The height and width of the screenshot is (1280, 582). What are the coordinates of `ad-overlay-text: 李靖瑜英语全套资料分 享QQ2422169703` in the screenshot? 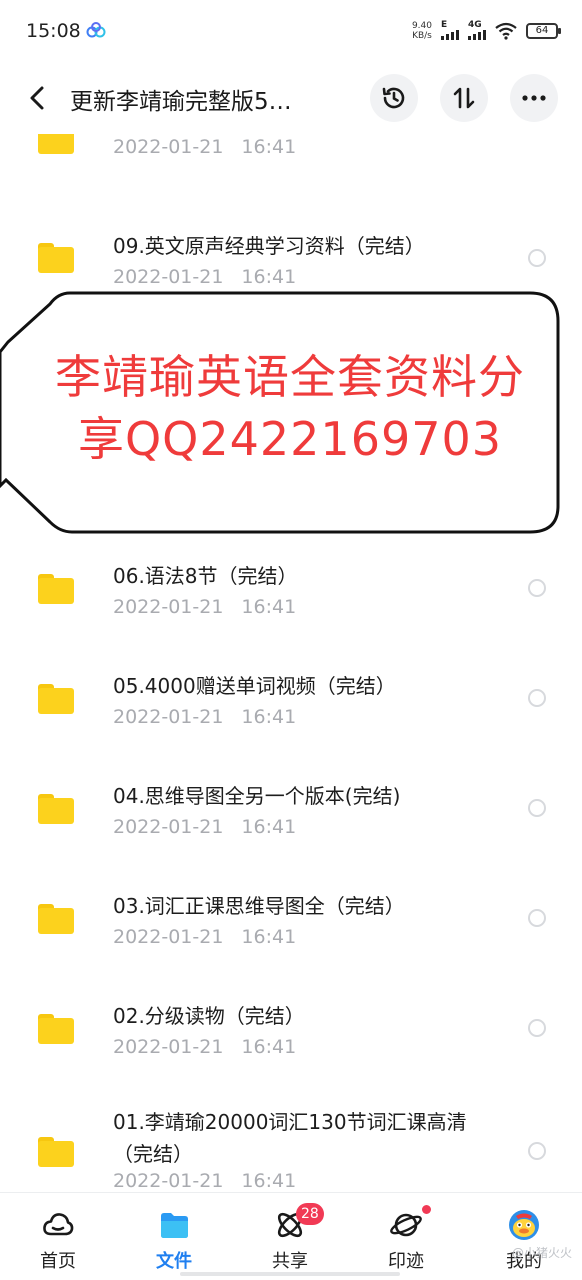 It's located at (290, 408).